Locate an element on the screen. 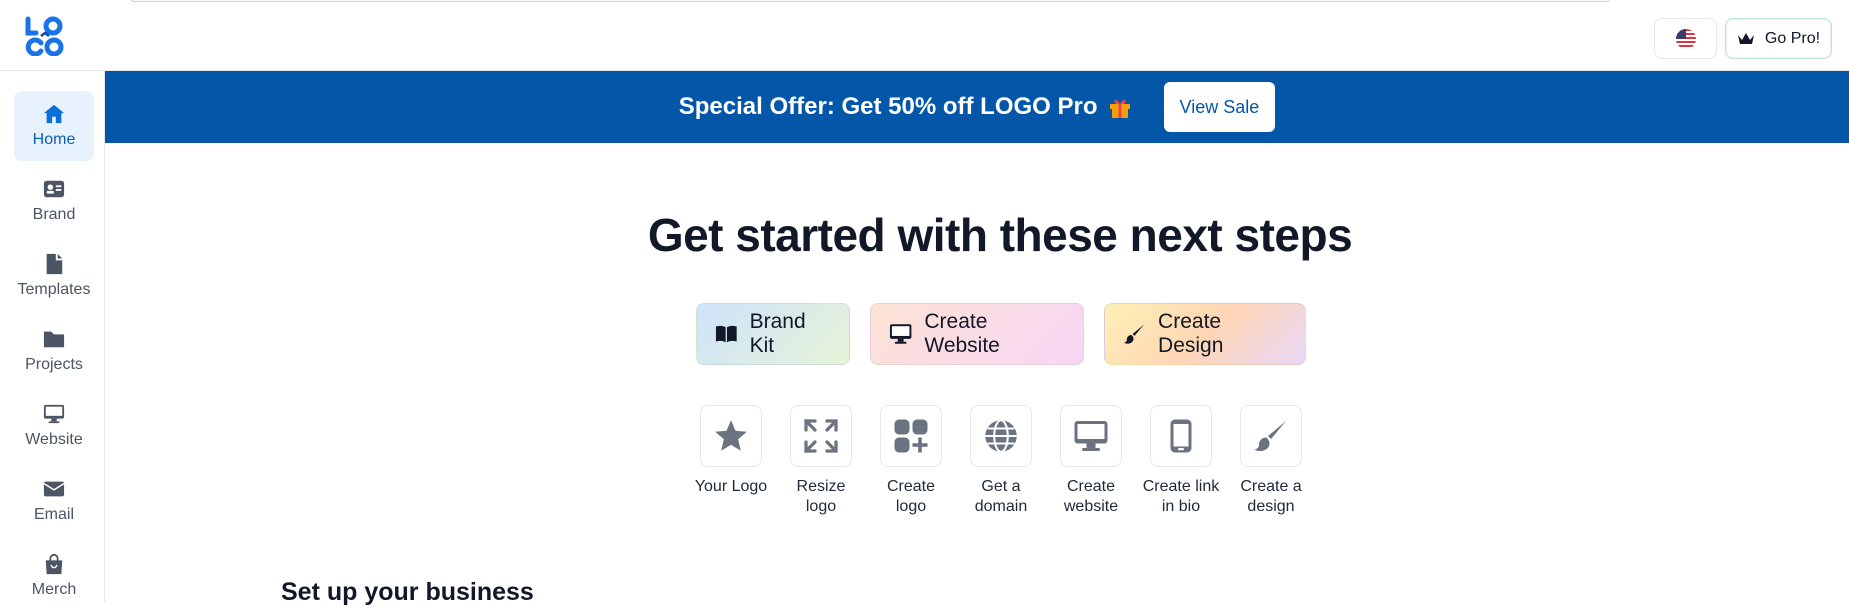 The height and width of the screenshot is (611, 1849). tool-label-line: Get a is located at coordinates (1001, 486).